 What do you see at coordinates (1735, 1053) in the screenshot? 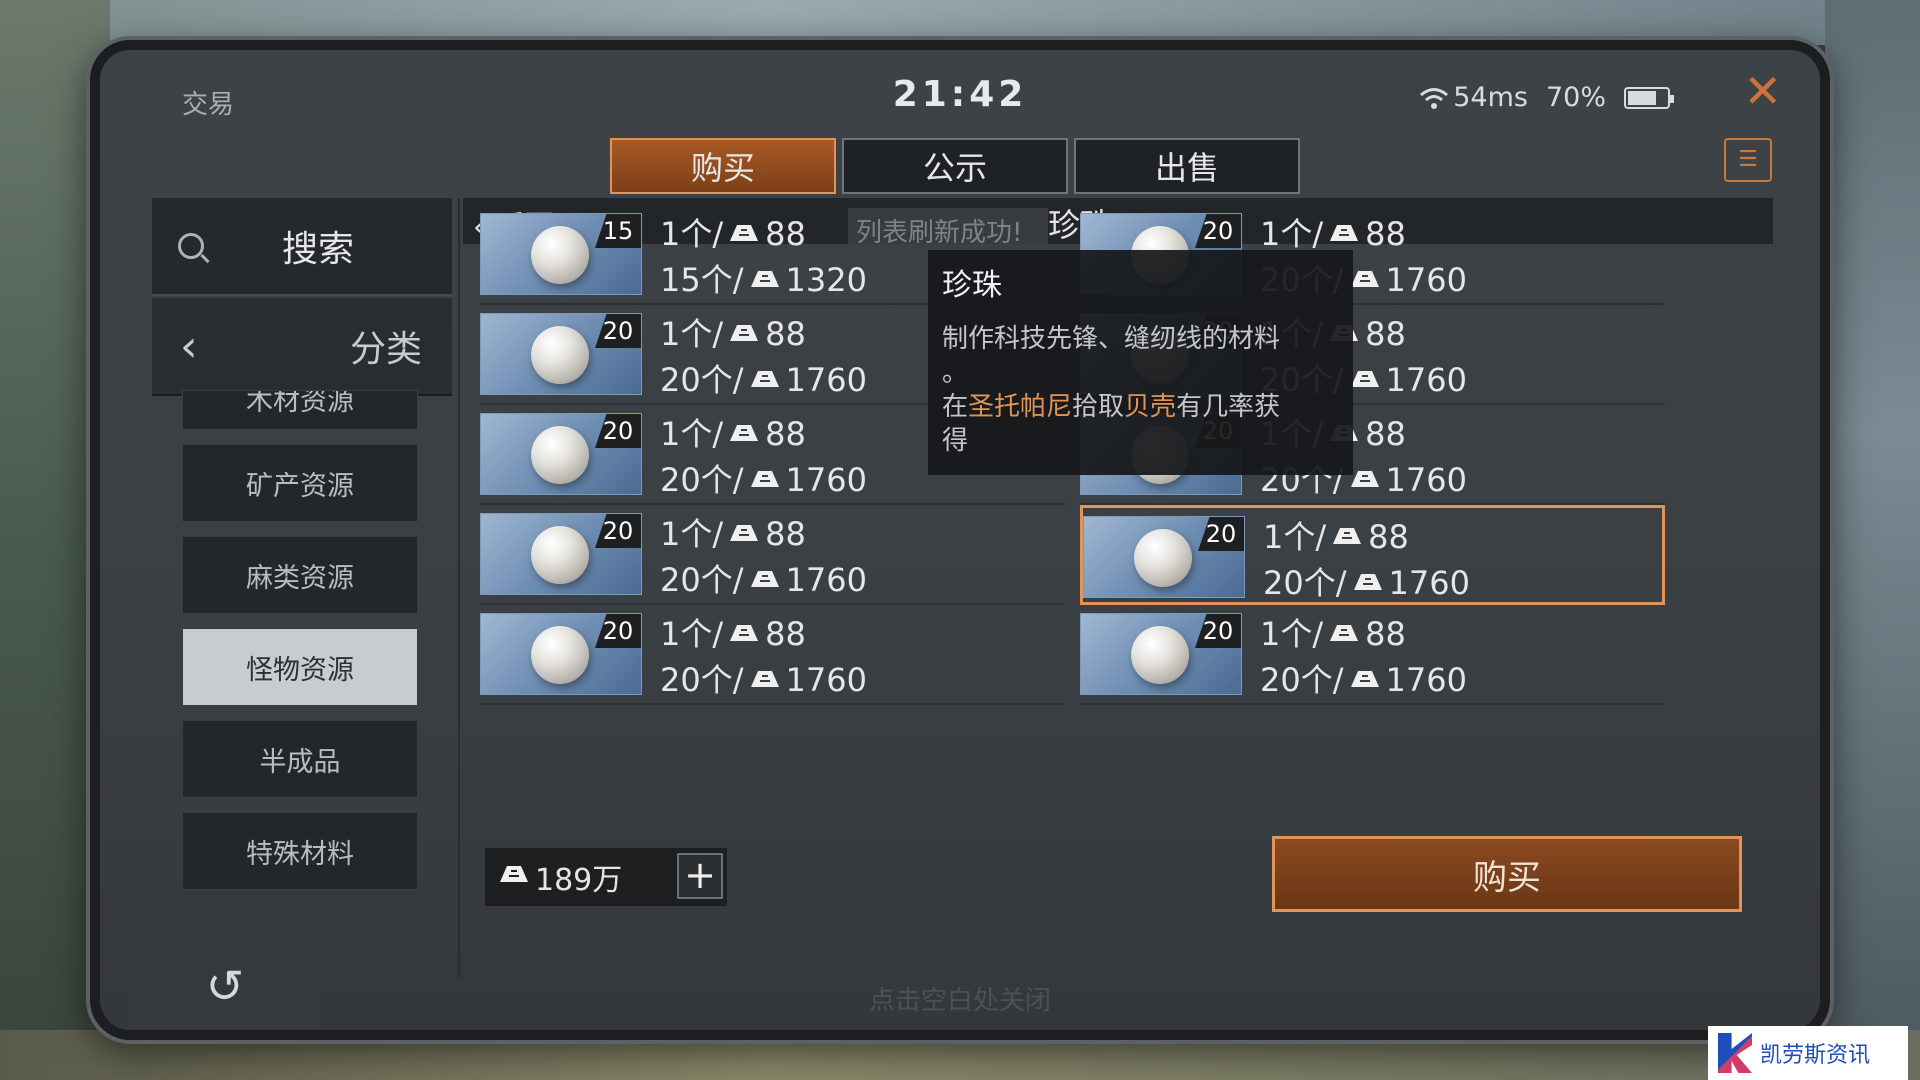
I see `watermark-logo-icon` at bounding box center [1735, 1053].